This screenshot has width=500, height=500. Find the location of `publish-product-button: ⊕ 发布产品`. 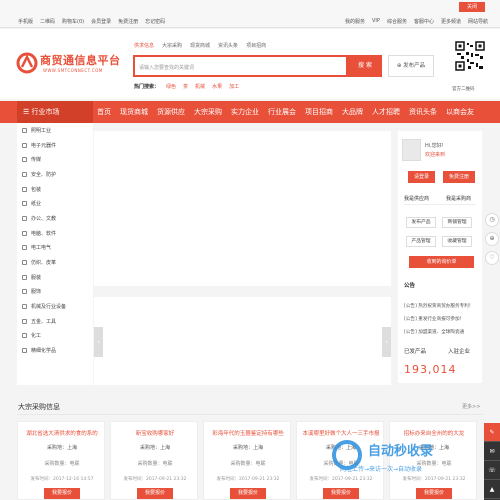

publish-product-button: ⊕ 发布产品 is located at coordinates (411, 66).